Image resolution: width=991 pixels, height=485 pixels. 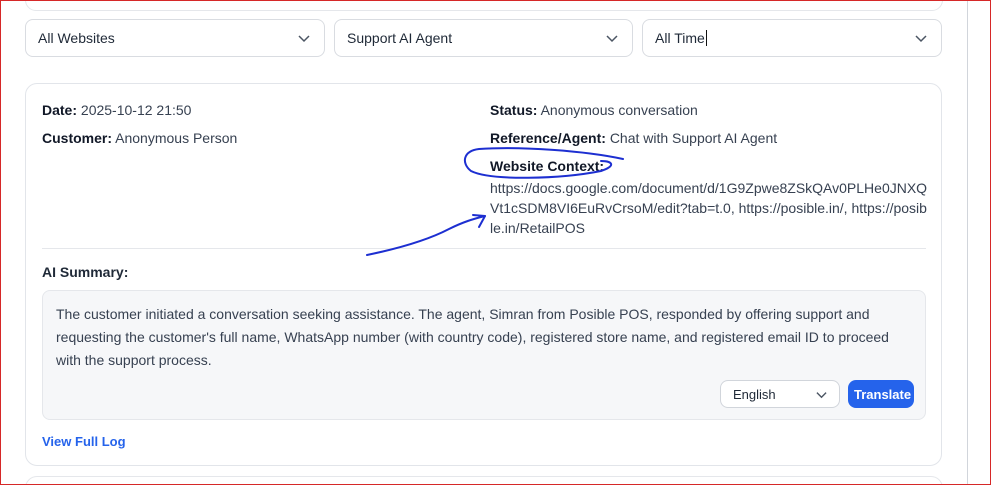 I want to click on website-filter-select: All Websites, so click(x=175, y=38).